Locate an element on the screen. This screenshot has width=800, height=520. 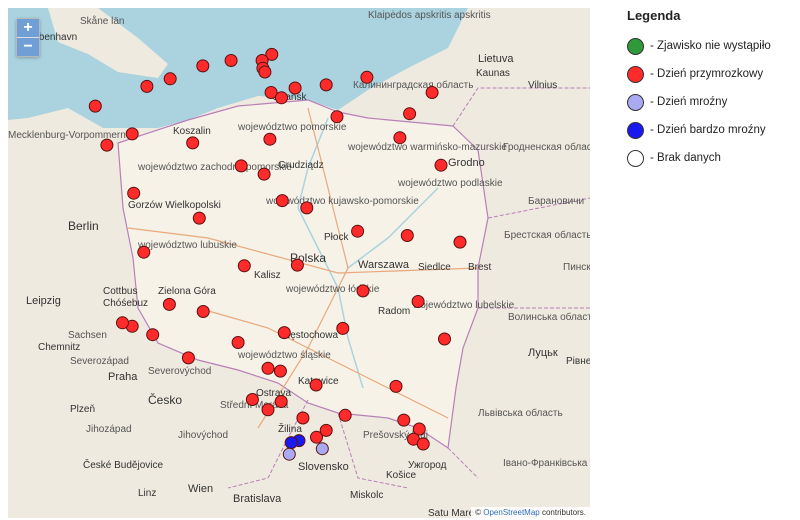
svg-text: apskritis is located at coordinates (472, 15).